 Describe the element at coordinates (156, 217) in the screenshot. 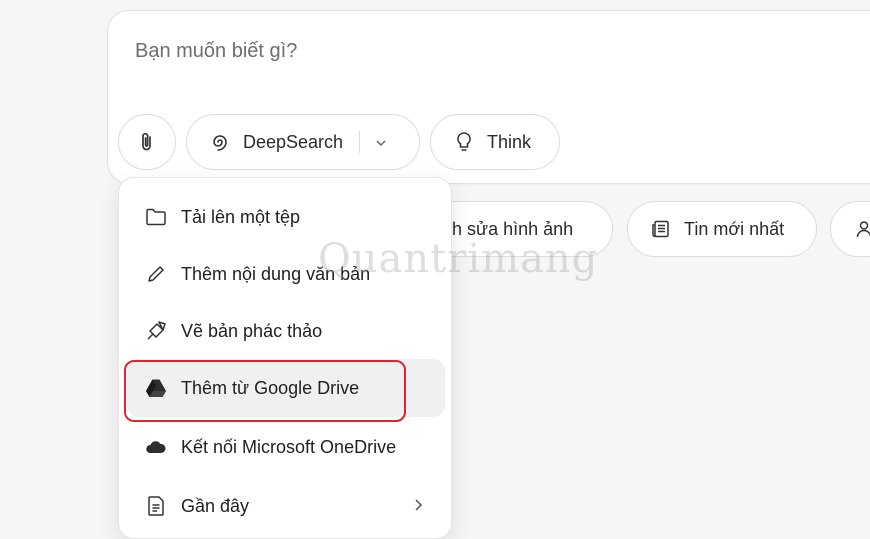

I see `folder-icon` at that location.